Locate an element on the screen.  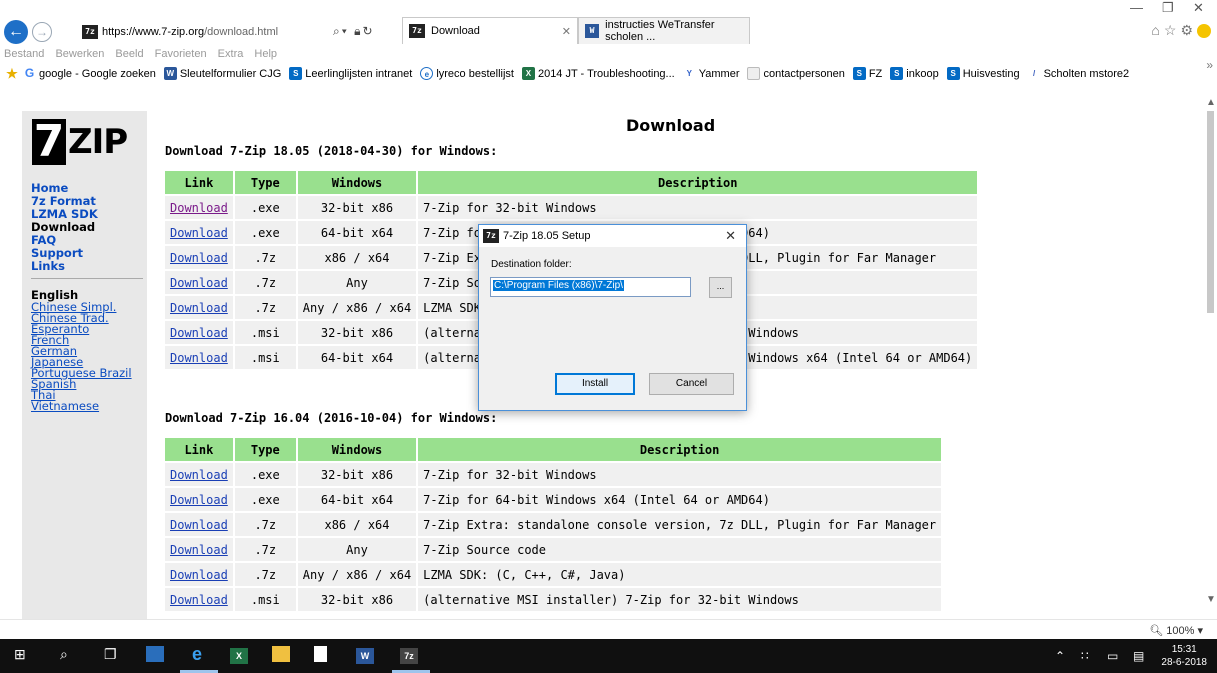
nav-links: Links is located at coordinates (87, 266).